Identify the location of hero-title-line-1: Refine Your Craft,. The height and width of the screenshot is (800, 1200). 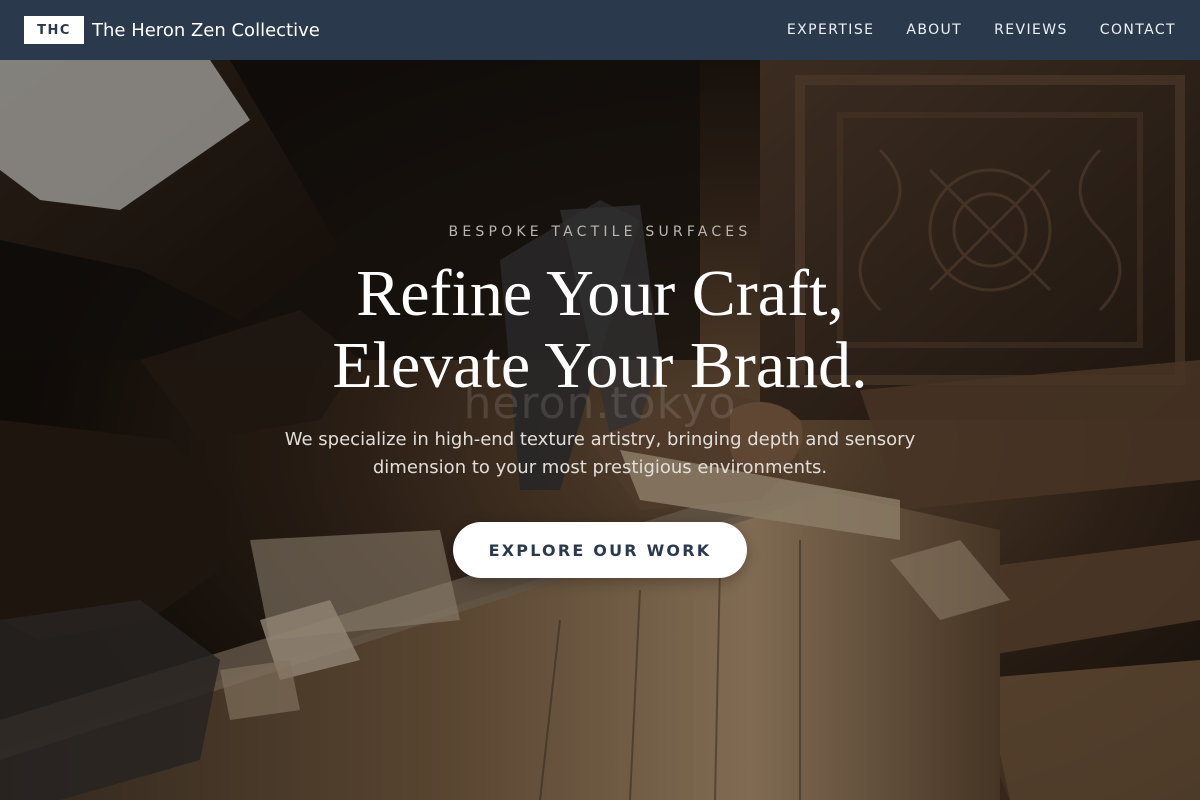
(600, 293).